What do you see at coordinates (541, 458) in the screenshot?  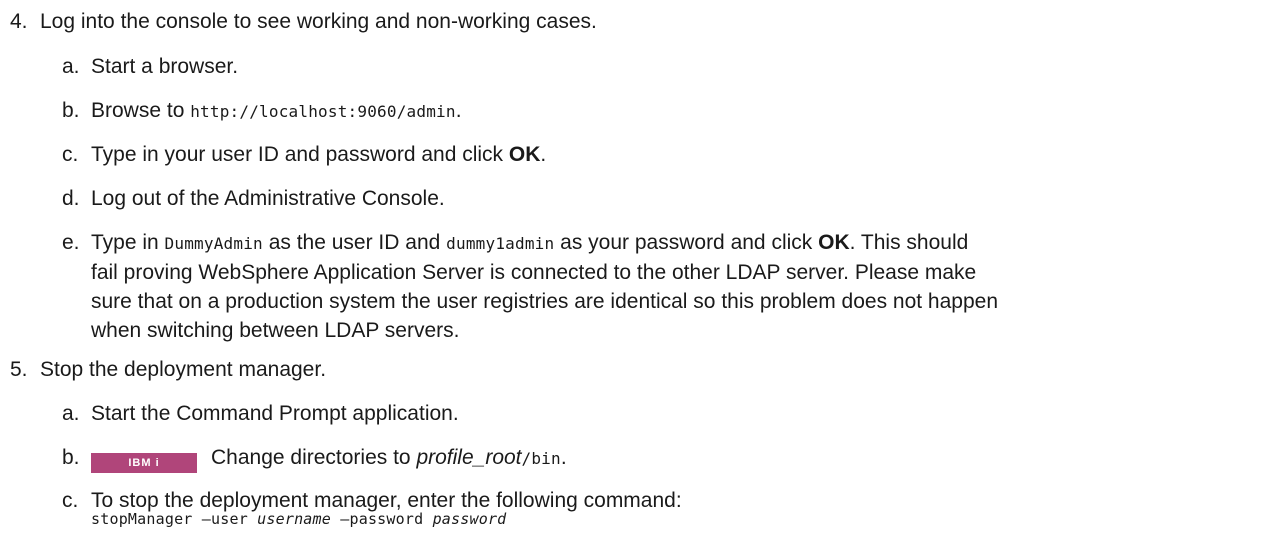 I see `bin-path-code: /bin` at bounding box center [541, 458].